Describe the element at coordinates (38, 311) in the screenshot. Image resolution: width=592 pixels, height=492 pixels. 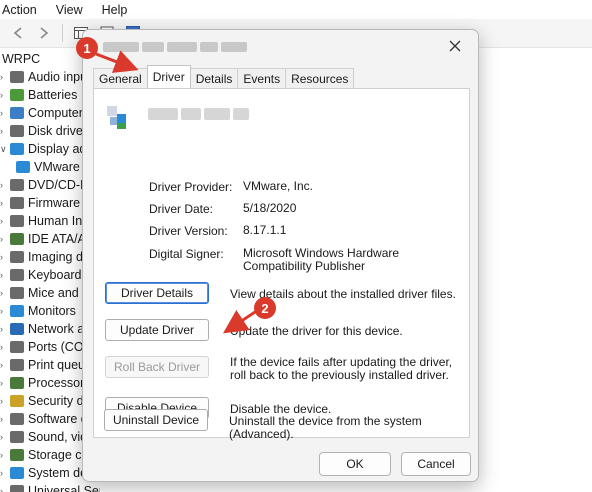
I see `tree-item: › Monitors` at that location.